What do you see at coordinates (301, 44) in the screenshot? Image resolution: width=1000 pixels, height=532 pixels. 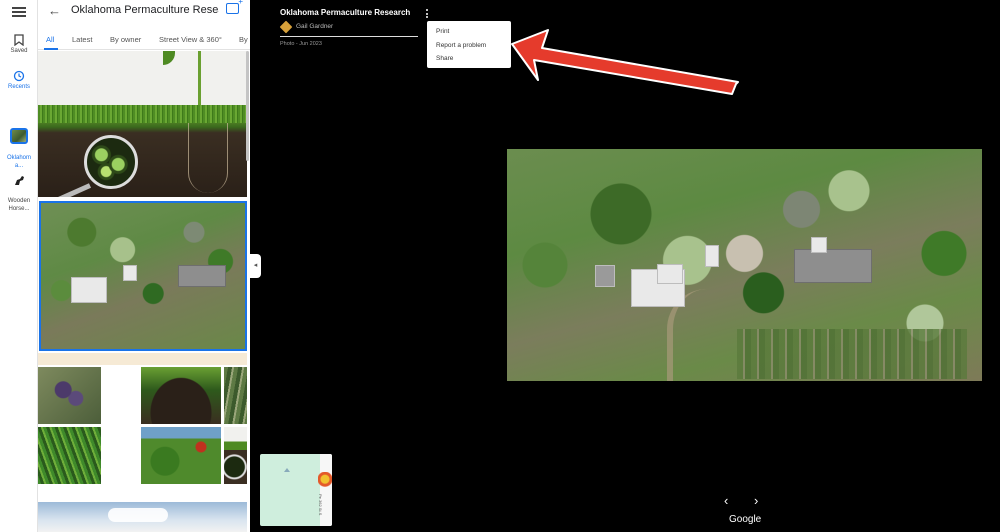 I see `photo-date: Photo - Jun 2023` at bounding box center [301, 44].